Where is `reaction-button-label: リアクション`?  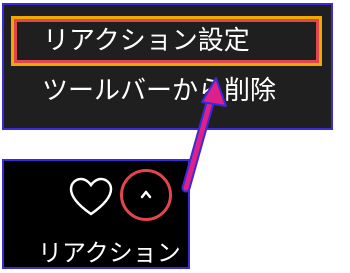 reaction-button-label: リアクション is located at coordinates (109, 253).